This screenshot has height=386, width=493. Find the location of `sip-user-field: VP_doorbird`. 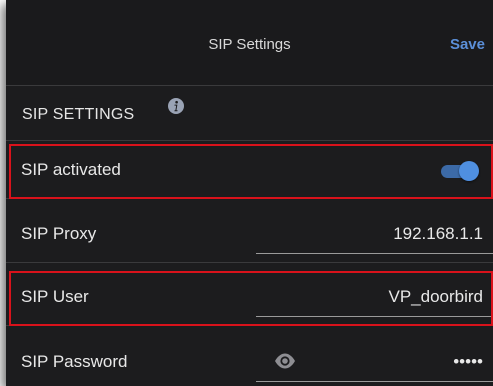

sip-user-field: VP_doorbird is located at coordinates (435, 297).